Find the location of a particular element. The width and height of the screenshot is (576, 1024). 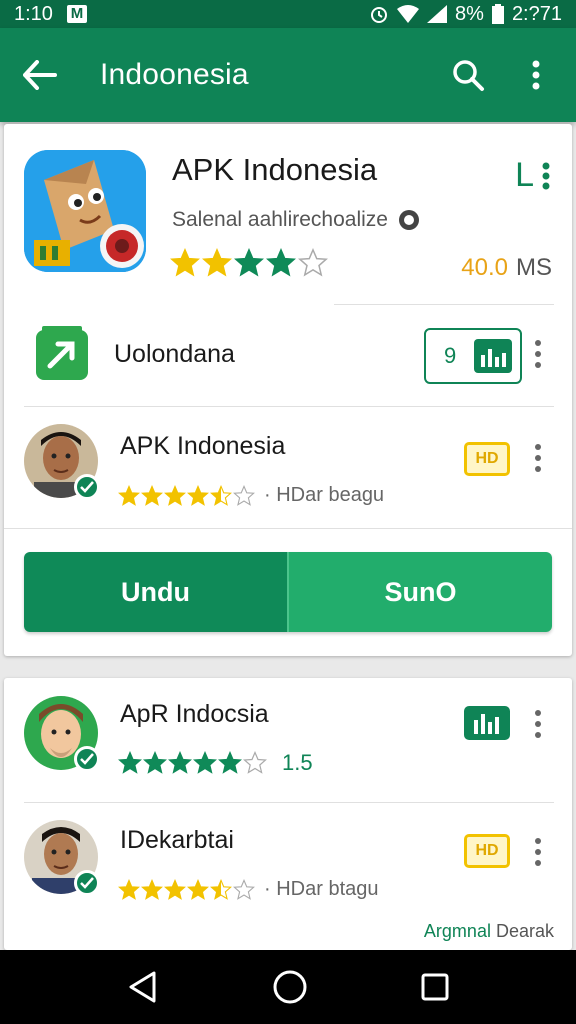

footer-link-primary: Argmnal is located at coordinates (457, 931).